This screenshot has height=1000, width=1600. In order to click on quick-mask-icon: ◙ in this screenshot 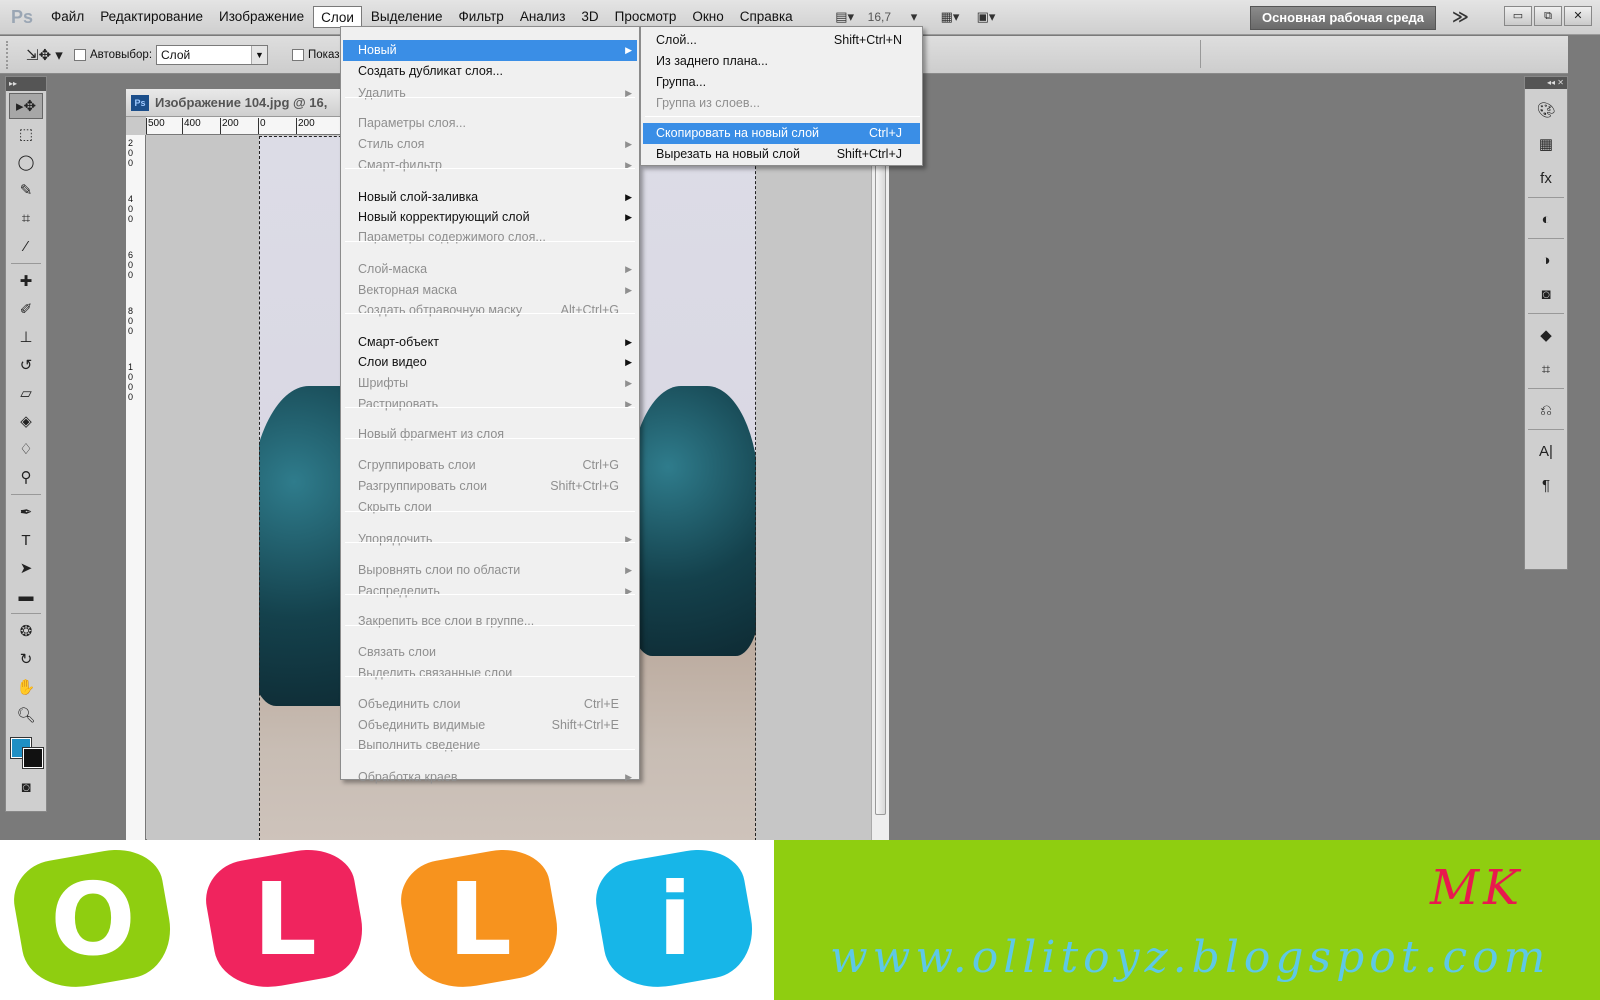, I will do `click(26, 787)`.